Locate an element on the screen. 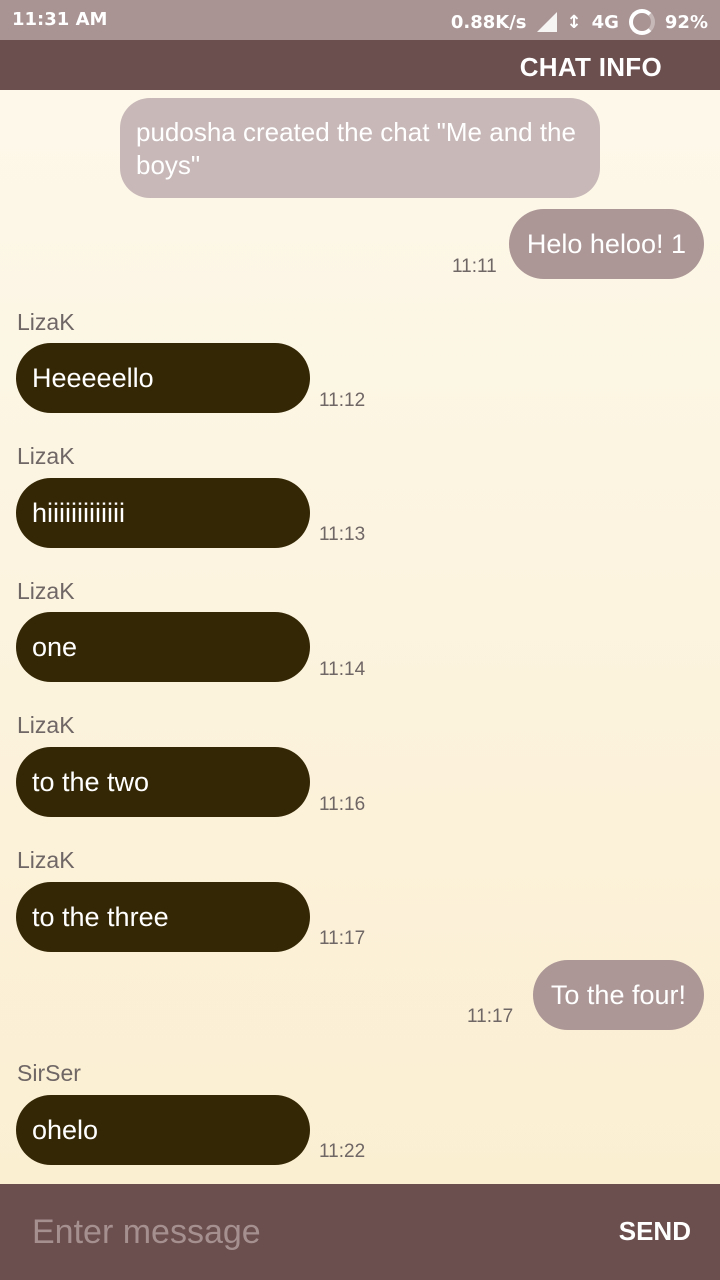 The image size is (720, 1280). send-button: SEND is located at coordinates (655, 1231).